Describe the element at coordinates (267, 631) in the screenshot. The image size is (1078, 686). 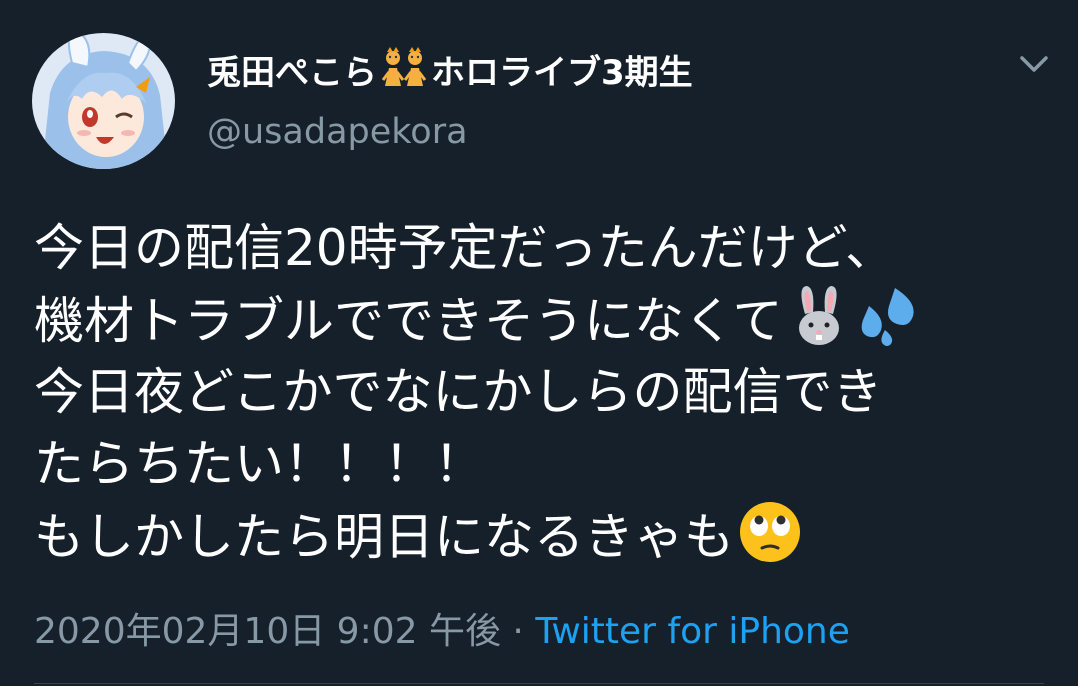
I see `tweet-timestamp: 2020年02月10日 9:02 午後` at that location.